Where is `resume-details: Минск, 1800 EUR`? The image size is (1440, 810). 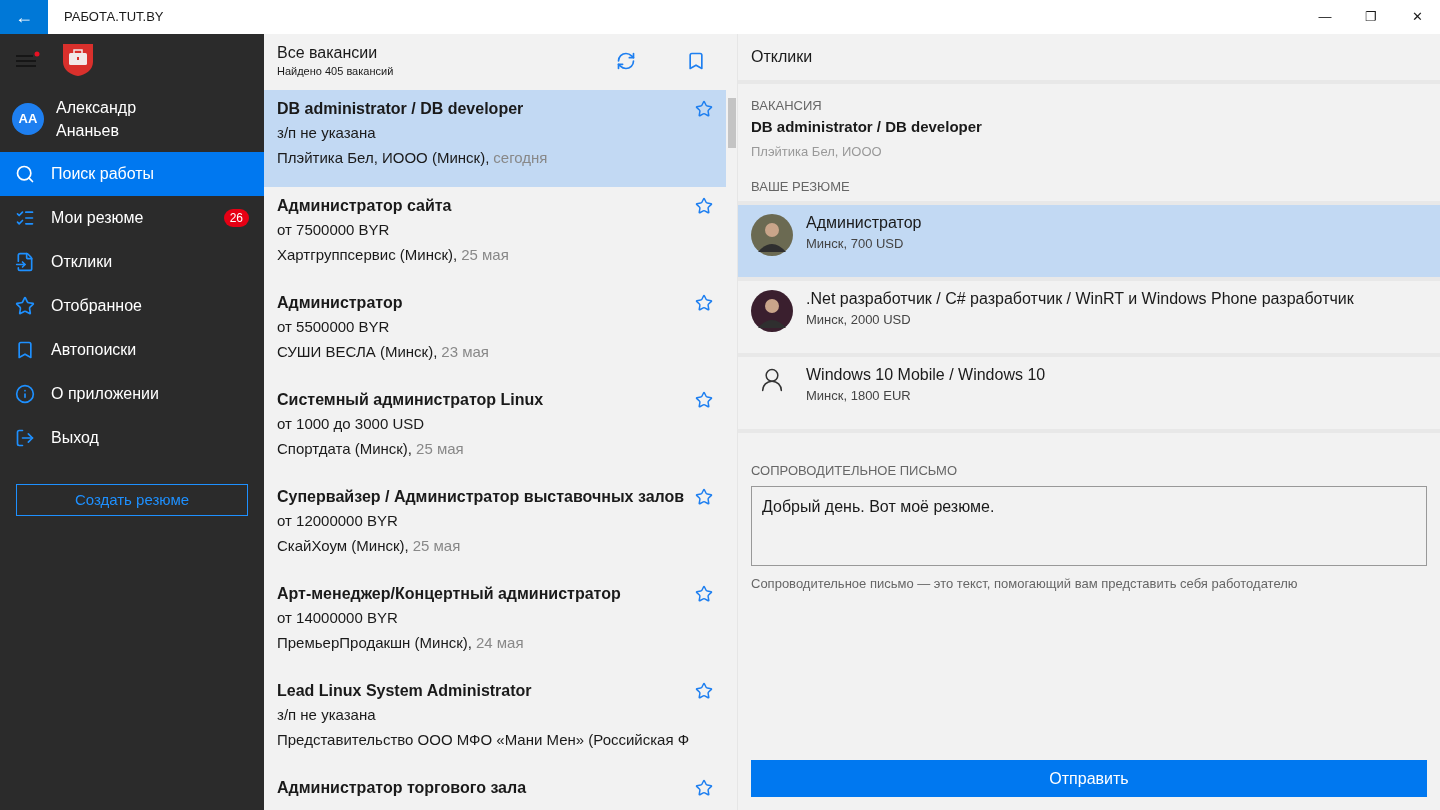 resume-details: Минск, 1800 EUR is located at coordinates (859, 395).